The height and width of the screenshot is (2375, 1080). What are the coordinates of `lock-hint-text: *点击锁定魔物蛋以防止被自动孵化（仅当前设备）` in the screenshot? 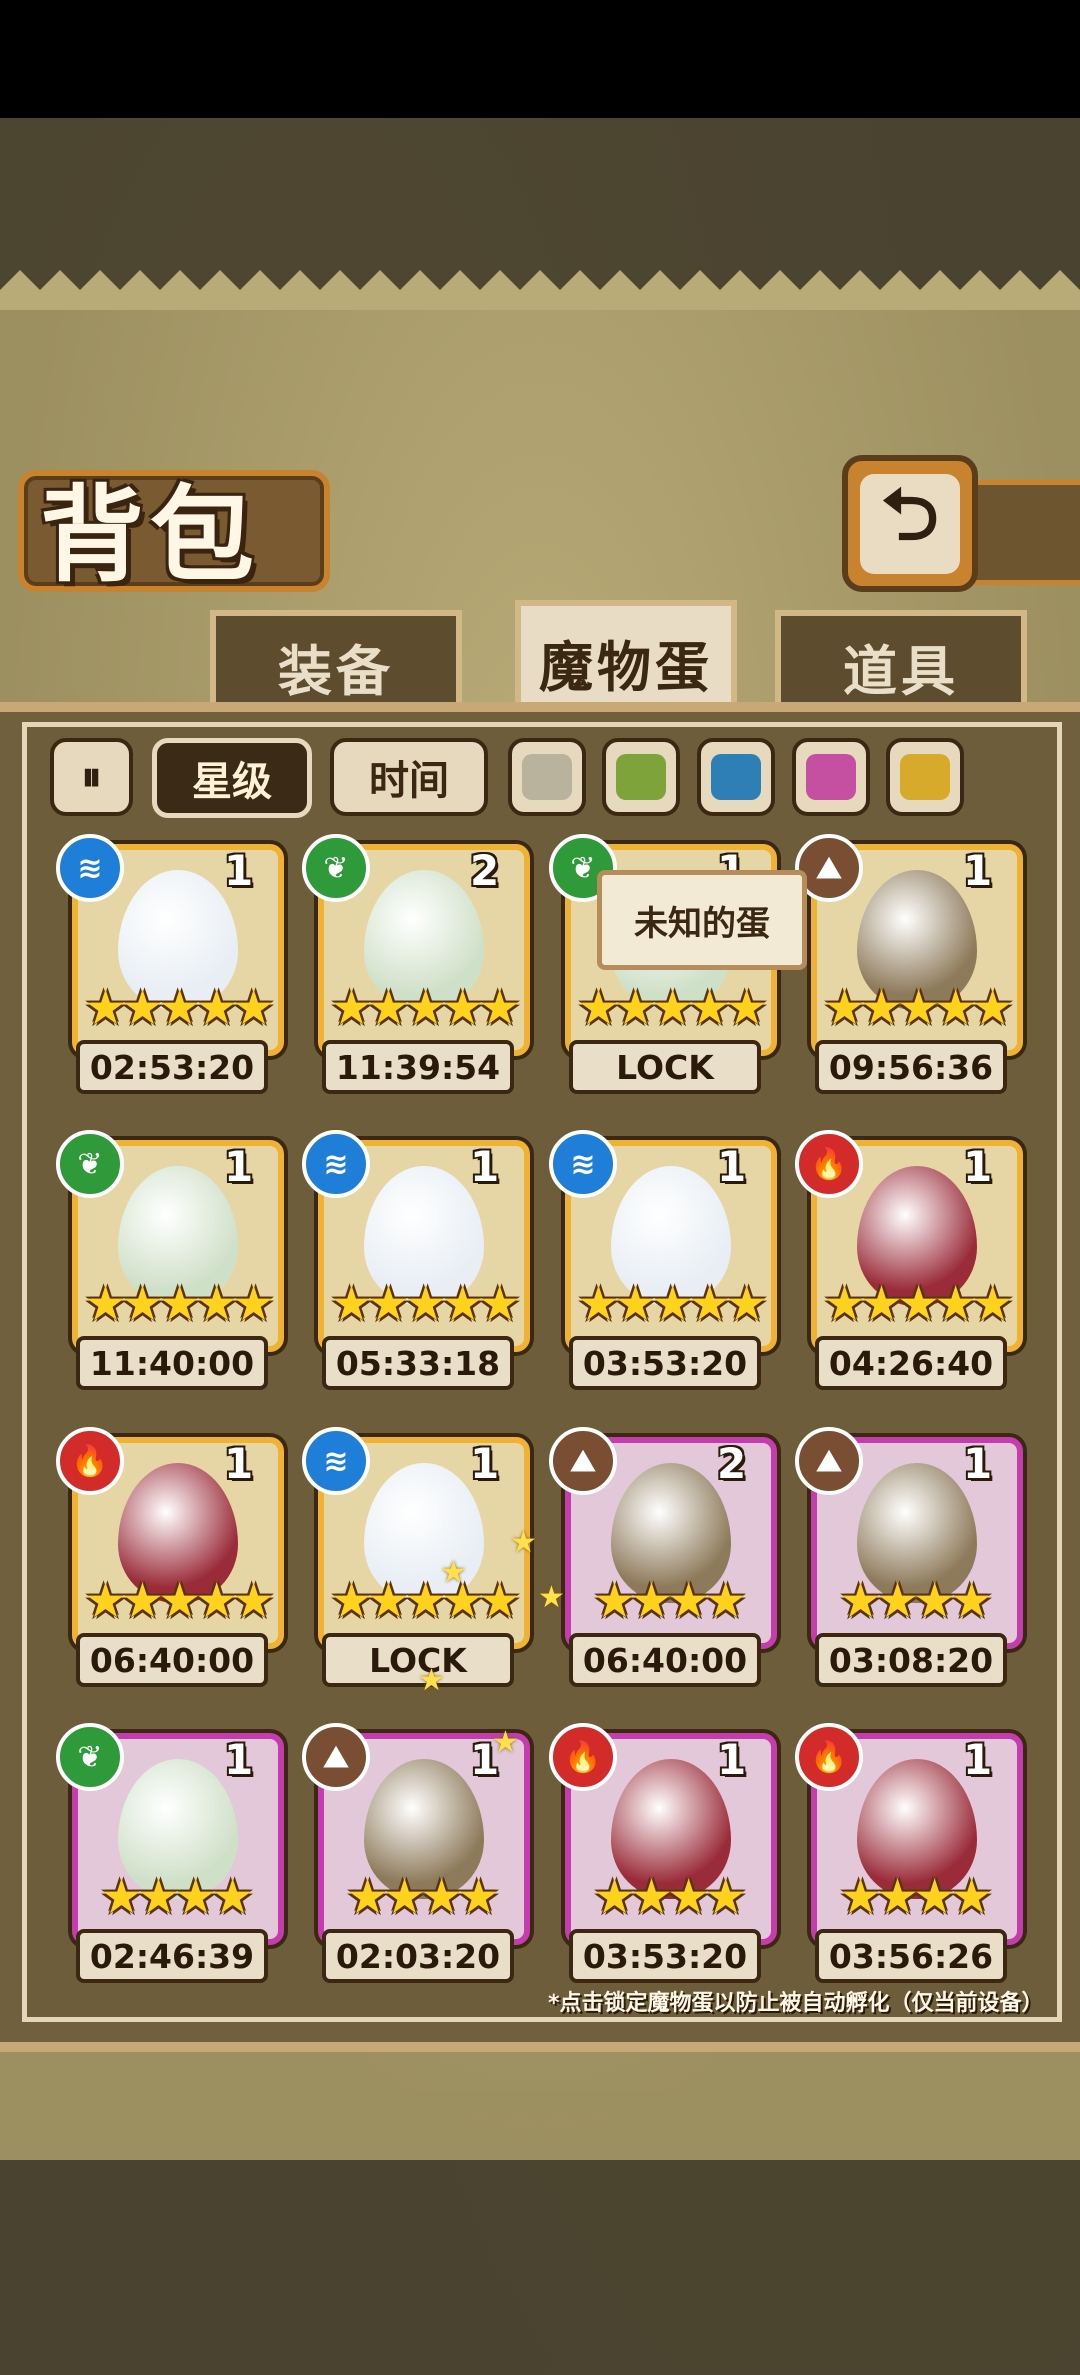 It's located at (796, 2003).